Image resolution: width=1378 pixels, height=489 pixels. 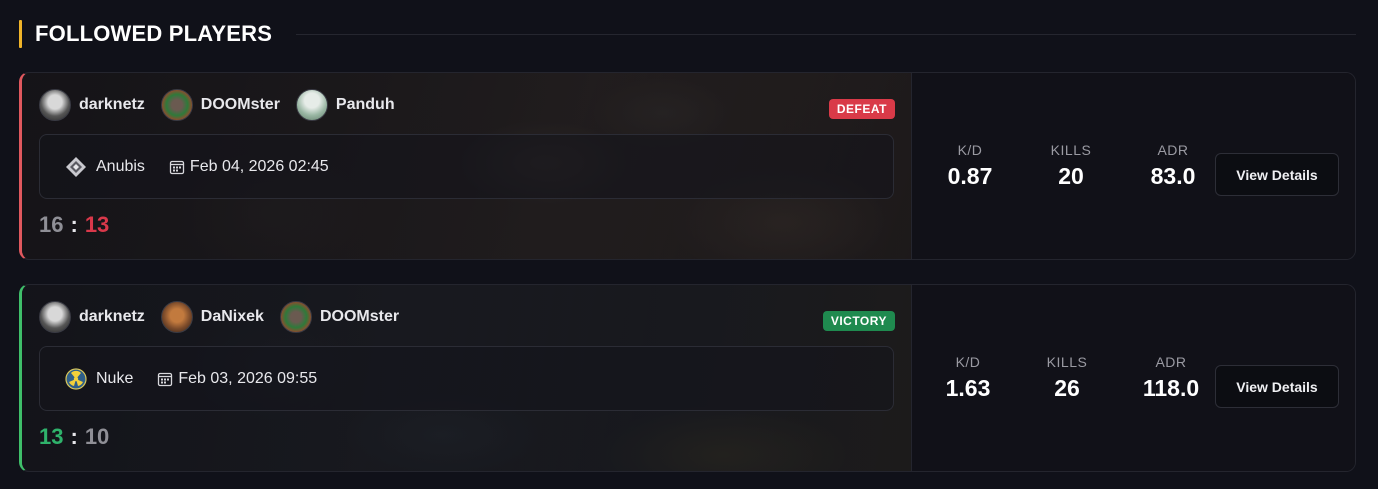 What do you see at coordinates (76, 167) in the screenshot?
I see `anubis-map-icon` at bounding box center [76, 167].